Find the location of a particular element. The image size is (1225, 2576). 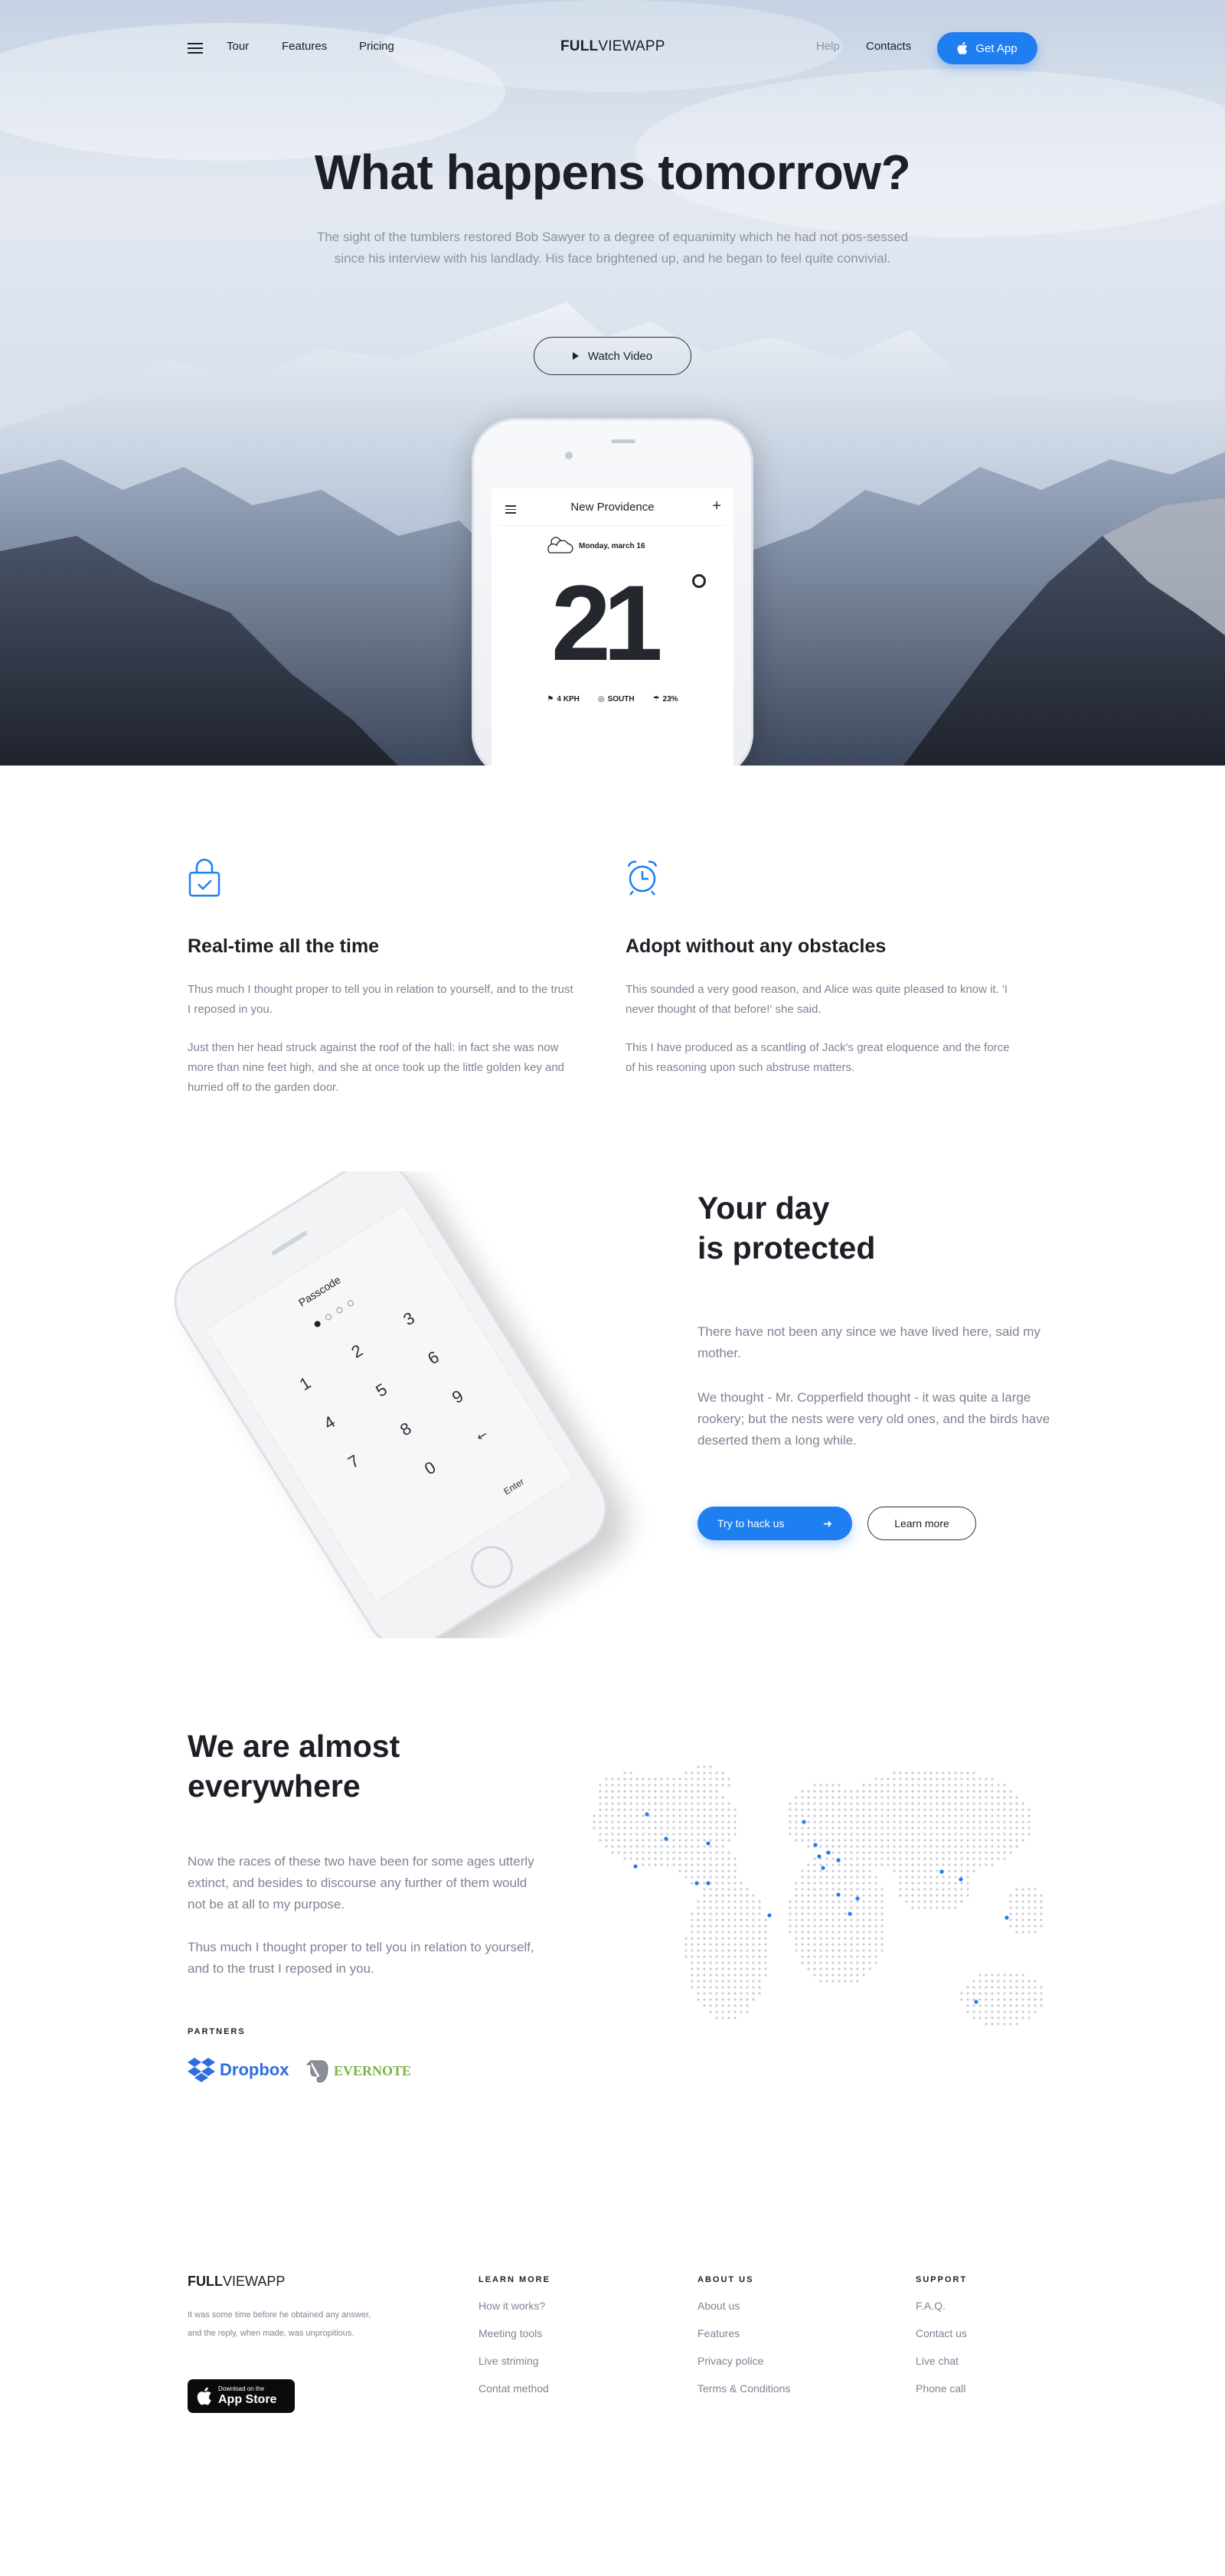

partners-label: PARTNERS is located at coordinates (217, 2031).